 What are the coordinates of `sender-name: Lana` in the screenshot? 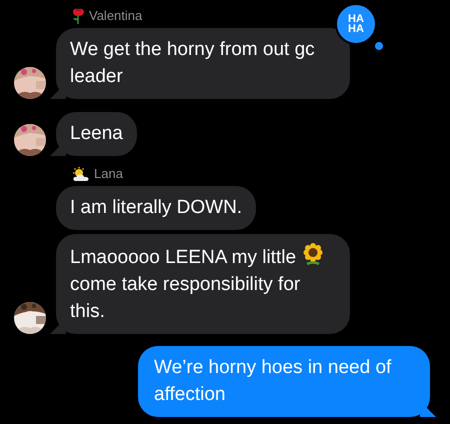 It's located at (108, 174).